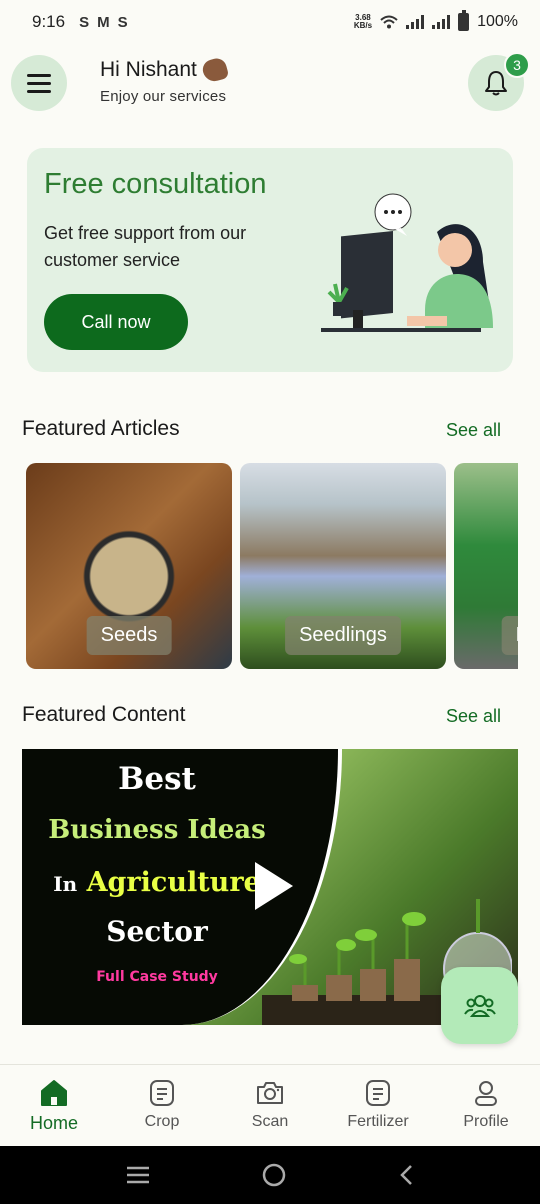  I want to click on community-icon, so click(479, 1005).